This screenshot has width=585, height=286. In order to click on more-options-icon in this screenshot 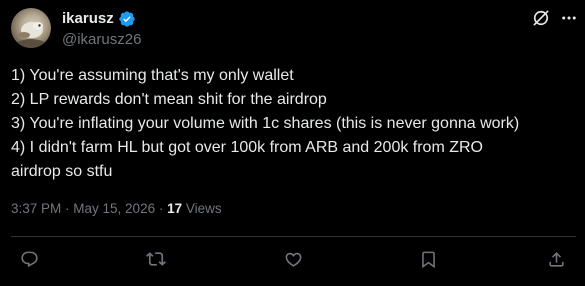, I will do `click(569, 18)`.